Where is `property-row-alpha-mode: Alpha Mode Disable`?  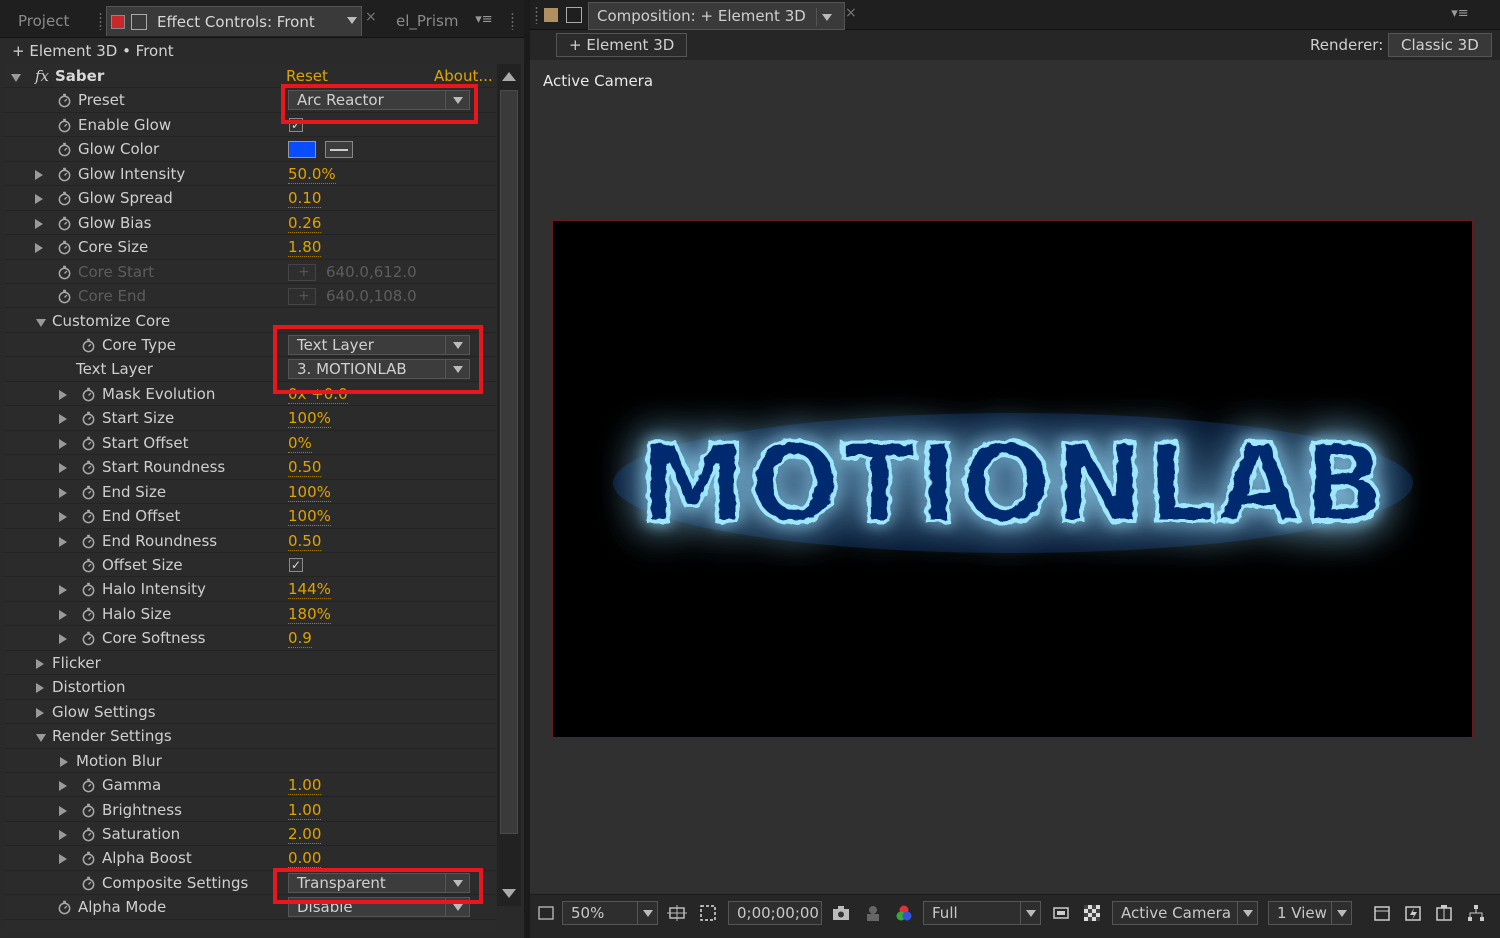
property-row-alpha-mode: Alpha Mode Disable is located at coordinates (250, 907).